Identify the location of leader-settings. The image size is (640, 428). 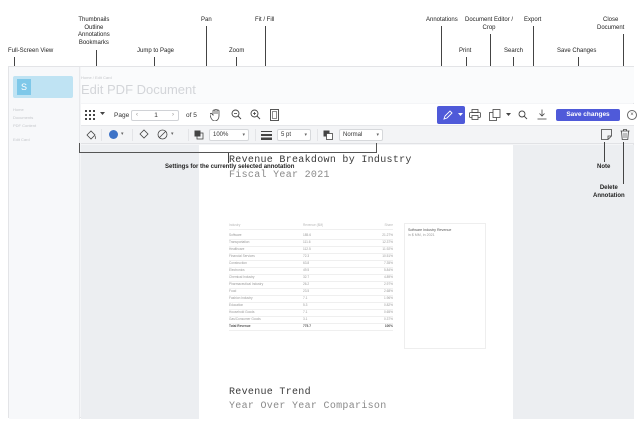
(228, 158).